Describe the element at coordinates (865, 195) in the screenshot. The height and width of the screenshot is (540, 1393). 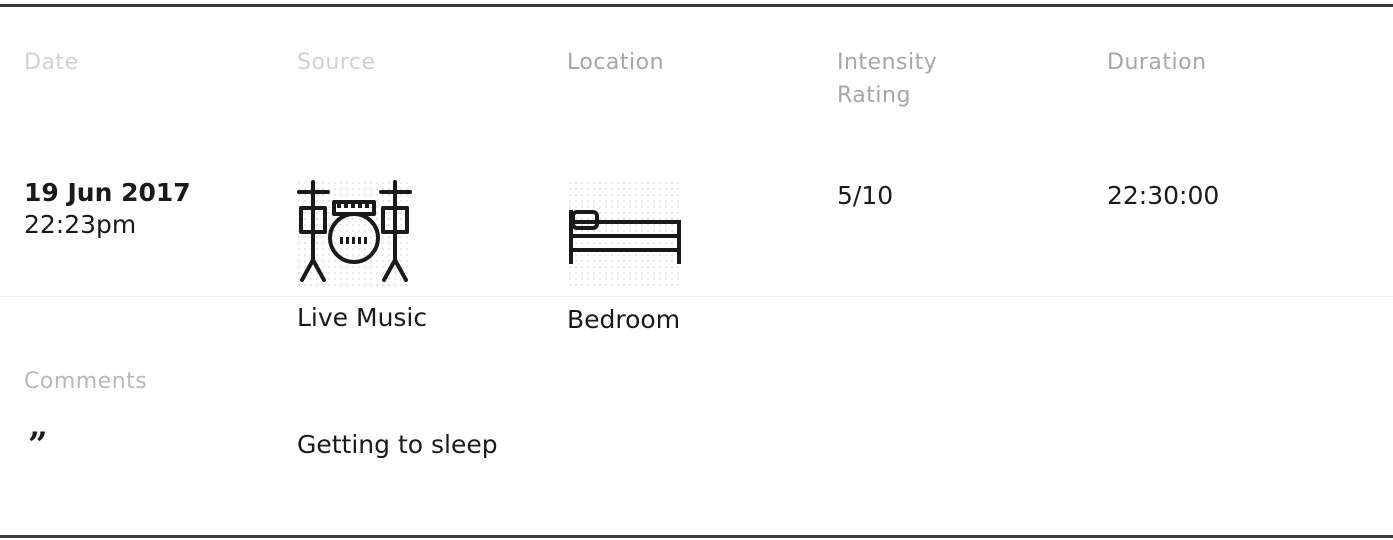
I see `intensity-value: 5/10` at that location.